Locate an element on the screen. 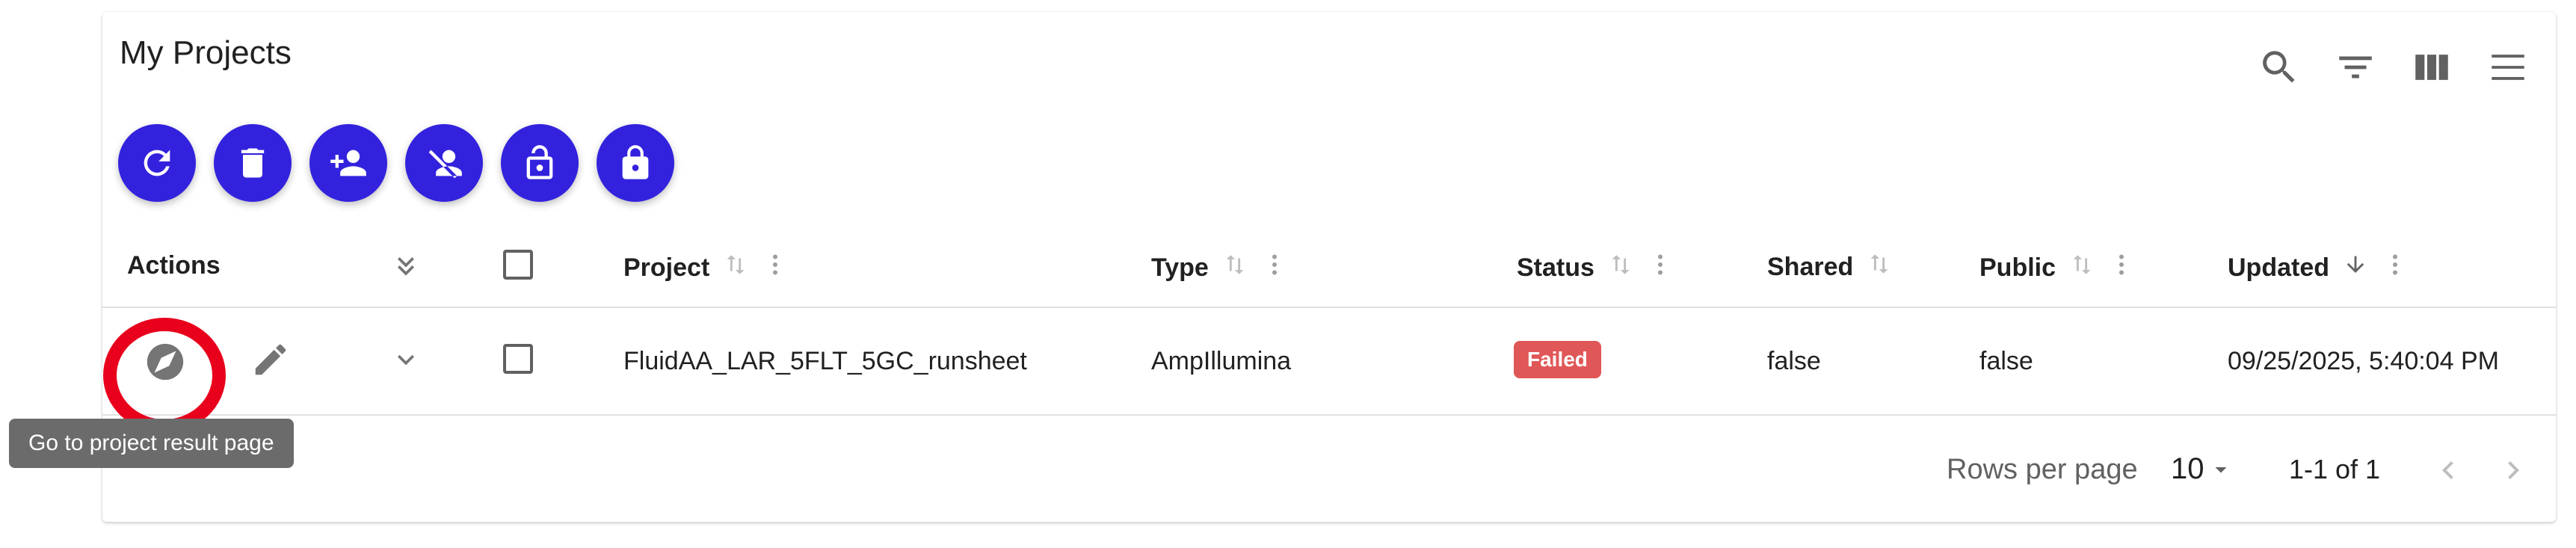 This screenshot has width=2576, height=548. edit-button is located at coordinates (270, 359).